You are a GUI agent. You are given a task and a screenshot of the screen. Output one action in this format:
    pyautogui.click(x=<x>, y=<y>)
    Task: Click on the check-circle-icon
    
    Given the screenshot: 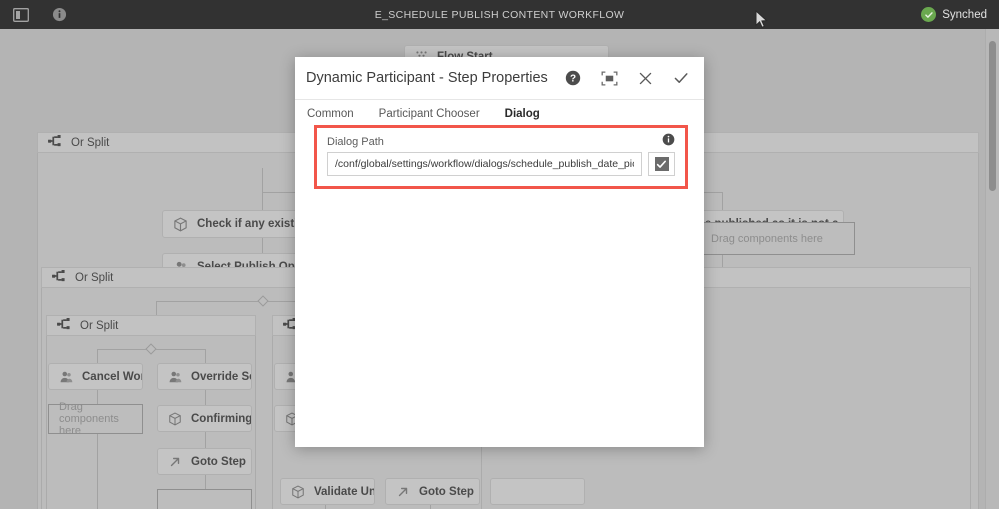 What is the action you would take?
    pyautogui.click(x=929, y=14)
    